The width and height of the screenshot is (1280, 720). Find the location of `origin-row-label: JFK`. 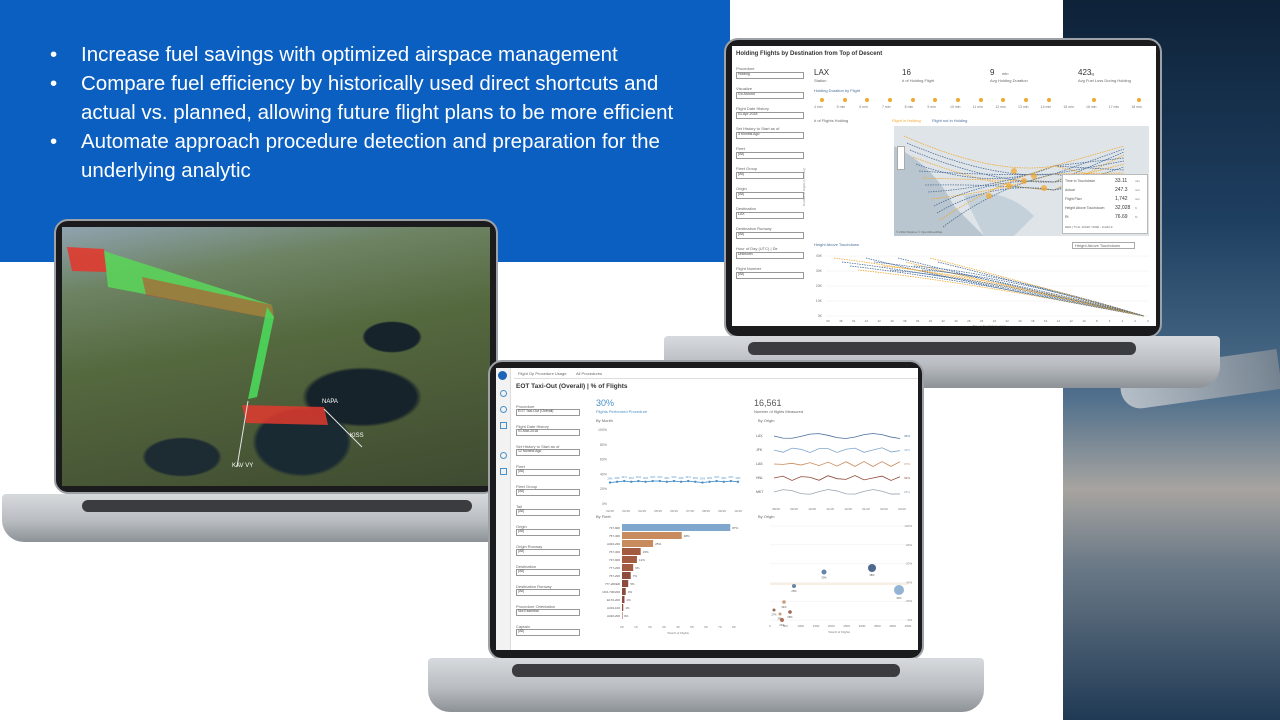

origin-row-label: JFK is located at coordinates (759, 450).